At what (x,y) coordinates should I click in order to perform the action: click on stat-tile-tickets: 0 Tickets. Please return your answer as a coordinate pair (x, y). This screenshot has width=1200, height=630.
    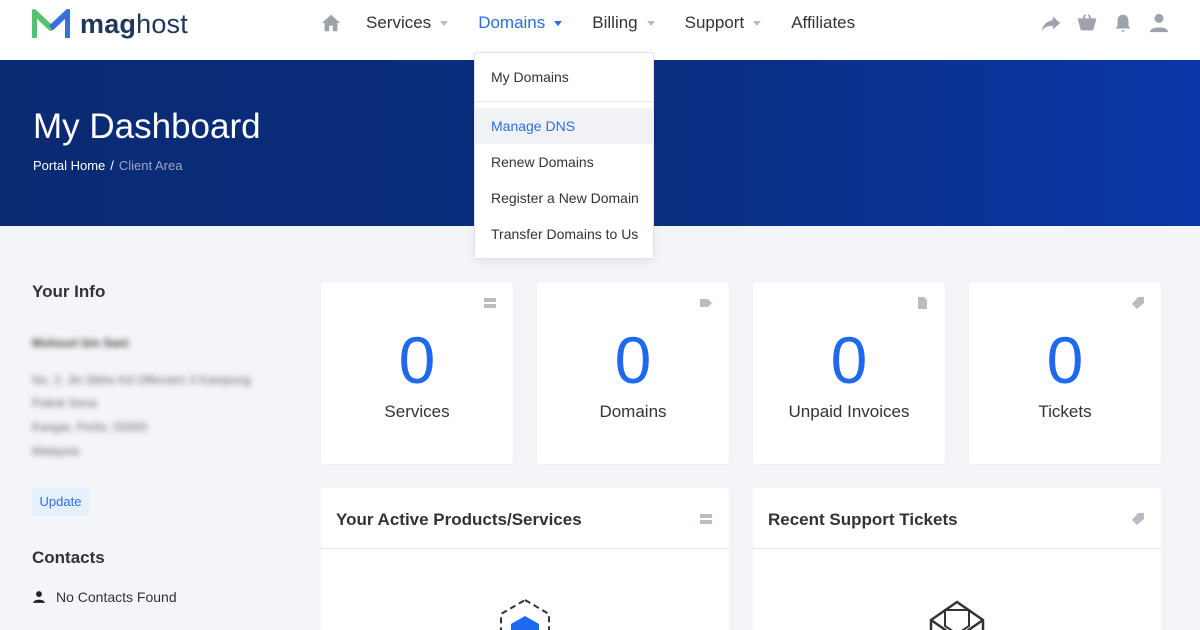
    Looking at the image, I should click on (1065, 373).